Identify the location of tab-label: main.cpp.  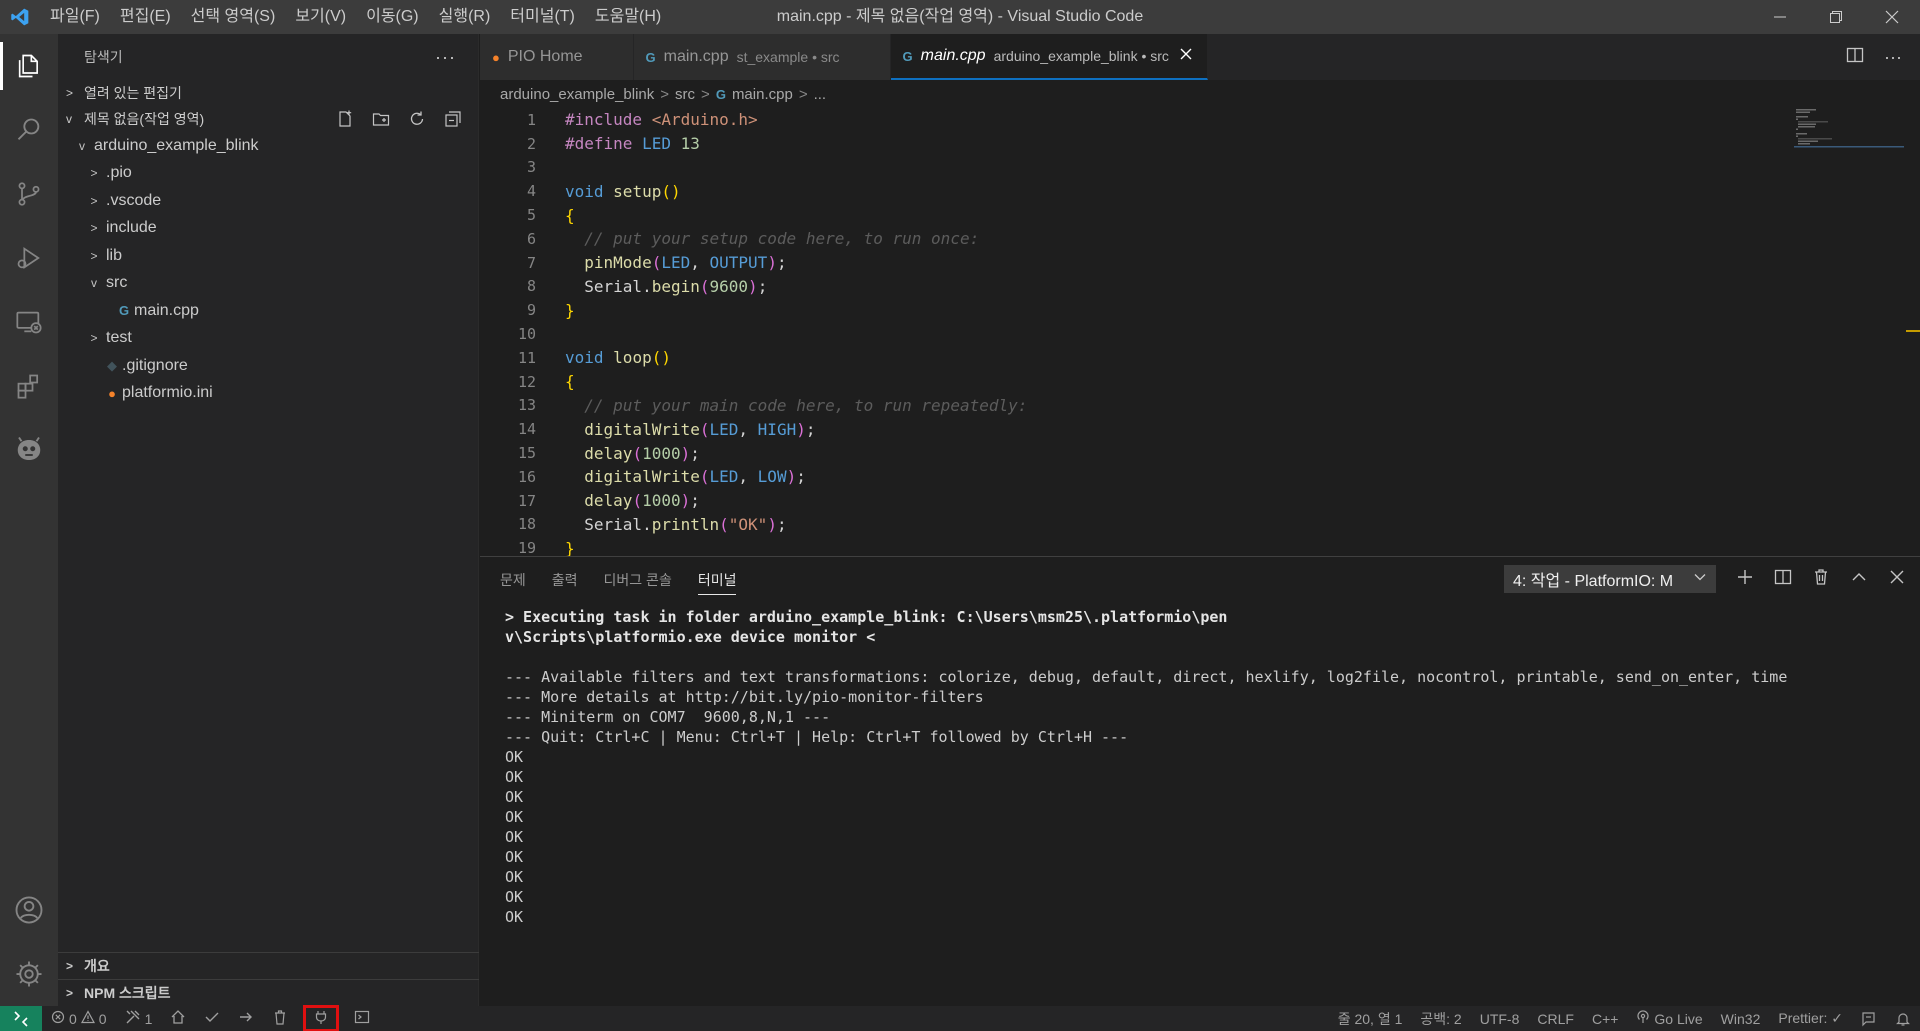
(953, 55).